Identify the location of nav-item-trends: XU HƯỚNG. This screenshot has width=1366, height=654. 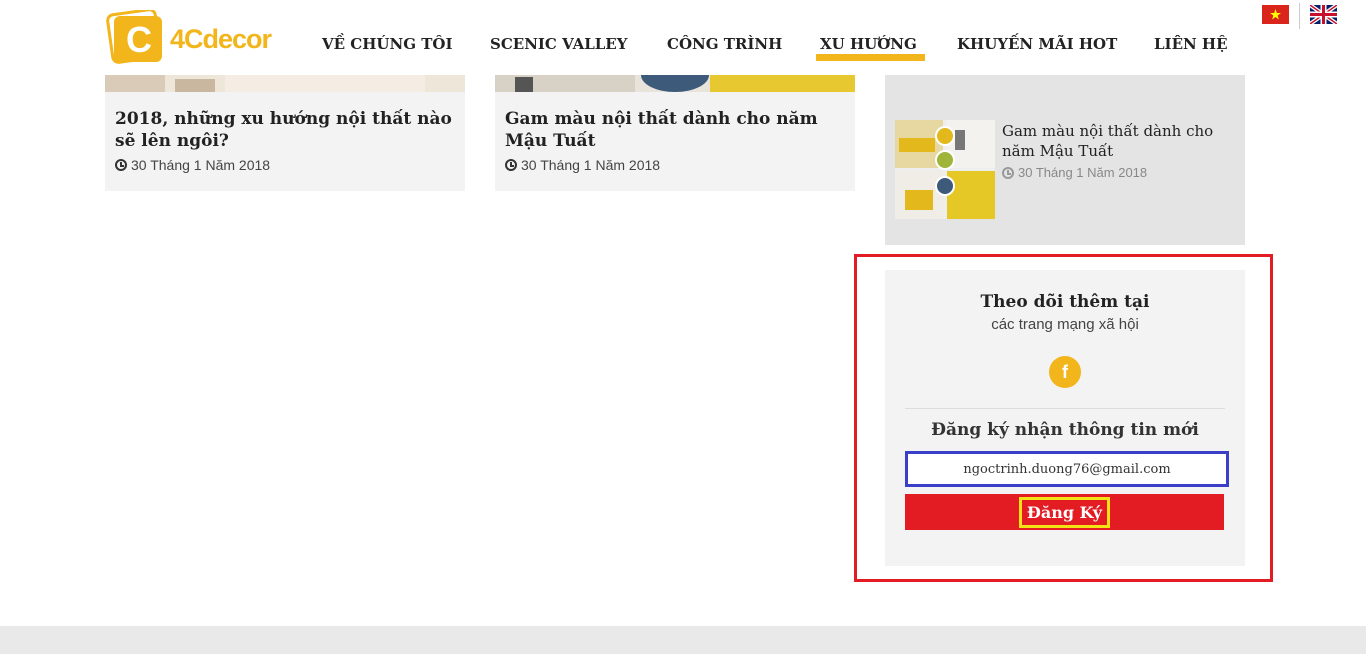
(870, 48).